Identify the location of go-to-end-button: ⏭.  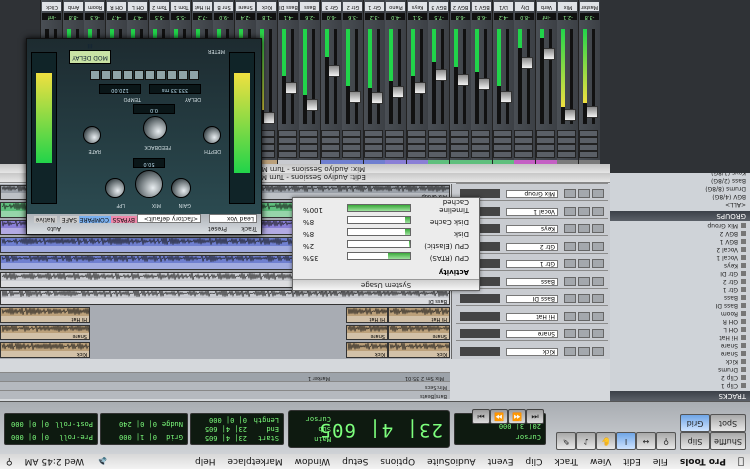
(481, 416).